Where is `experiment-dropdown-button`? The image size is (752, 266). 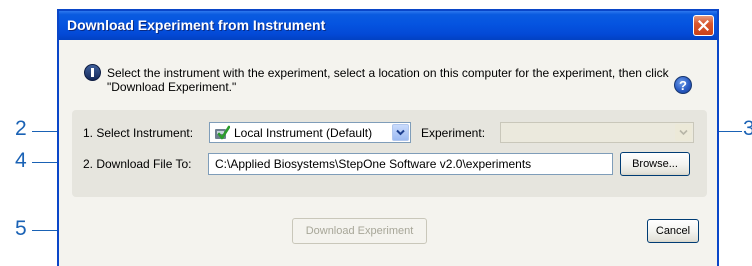 experiment-dropdown-button is located at coordinates (683, 132).